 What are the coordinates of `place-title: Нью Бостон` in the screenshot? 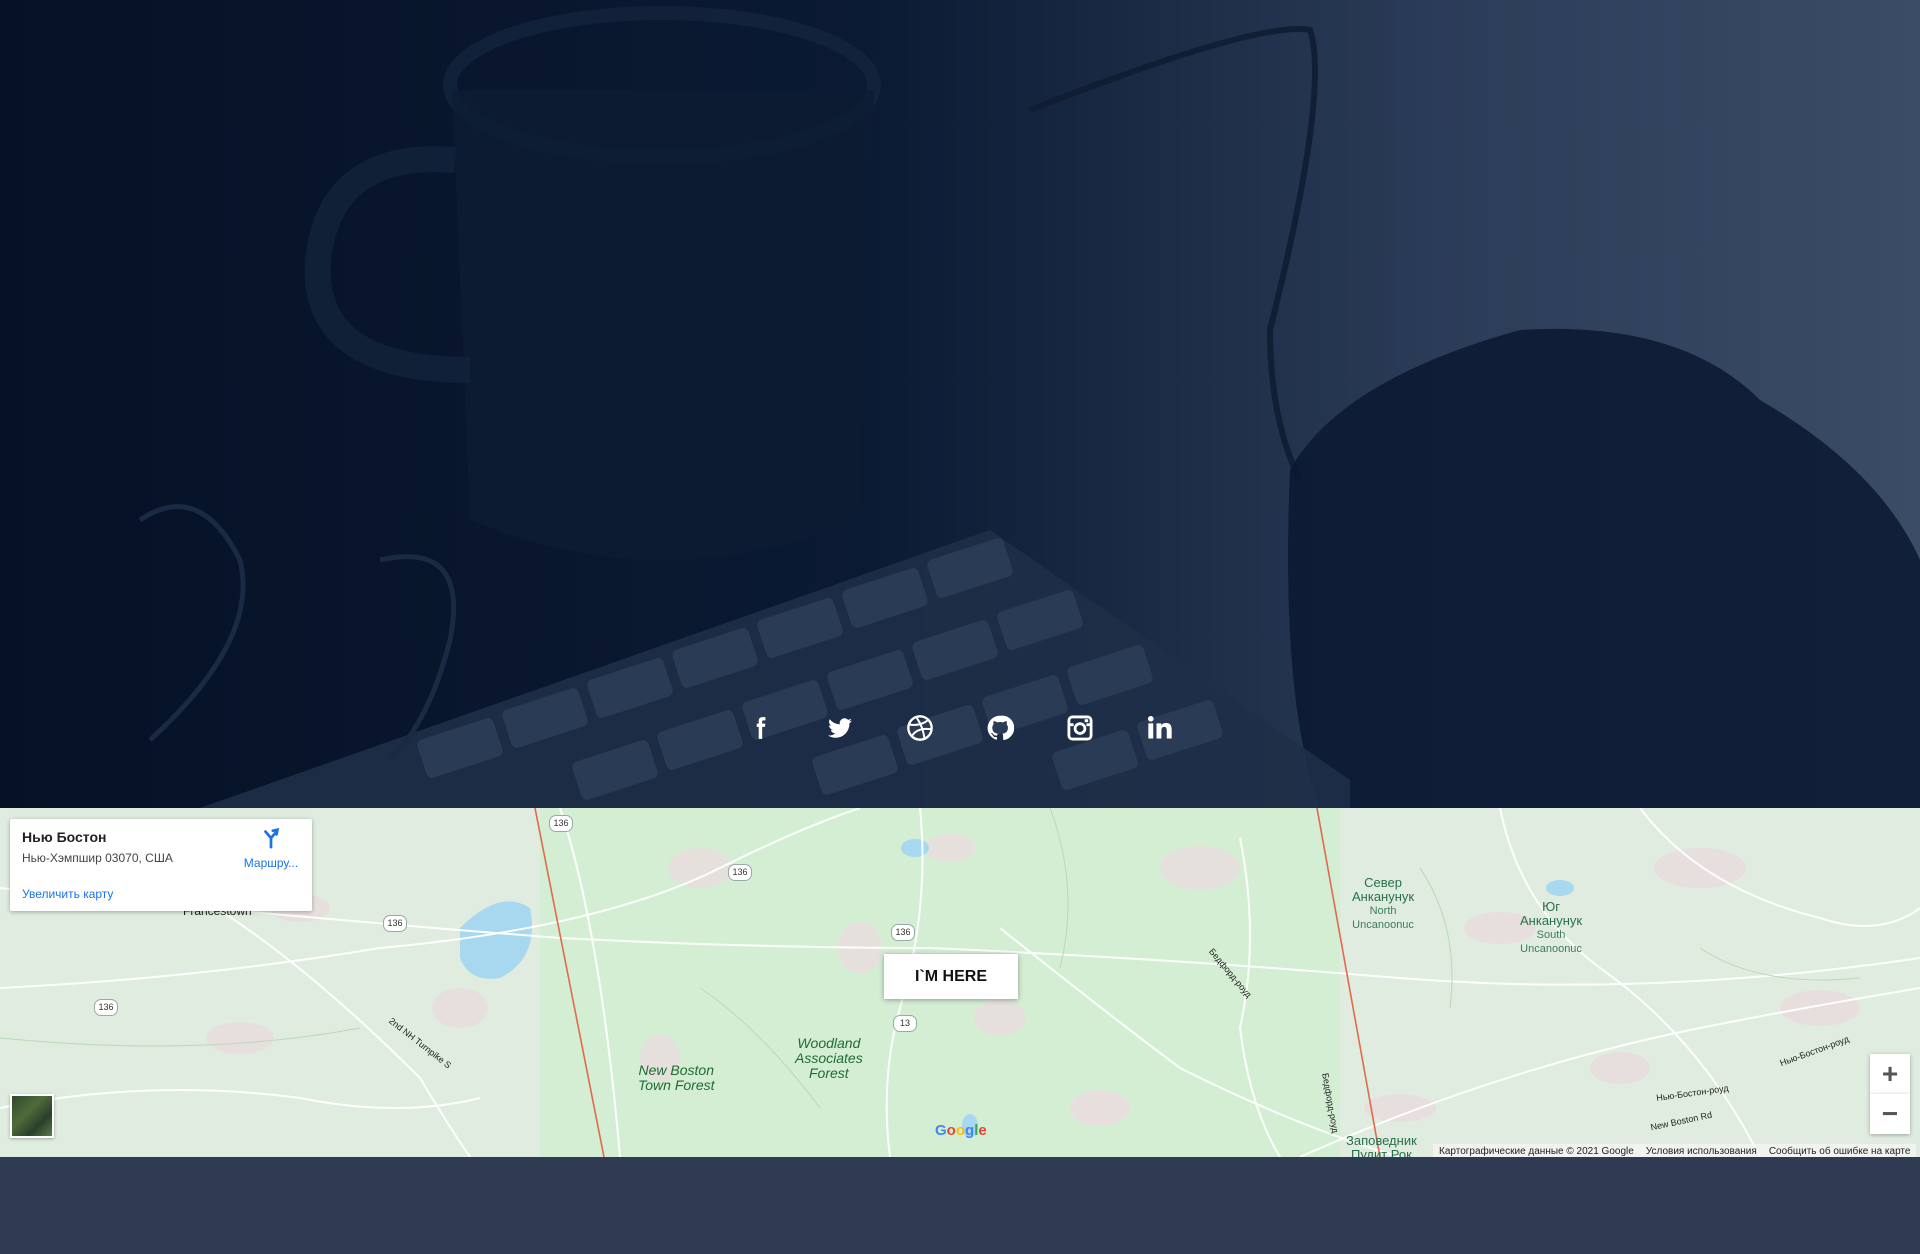 It's located at (64, 837).